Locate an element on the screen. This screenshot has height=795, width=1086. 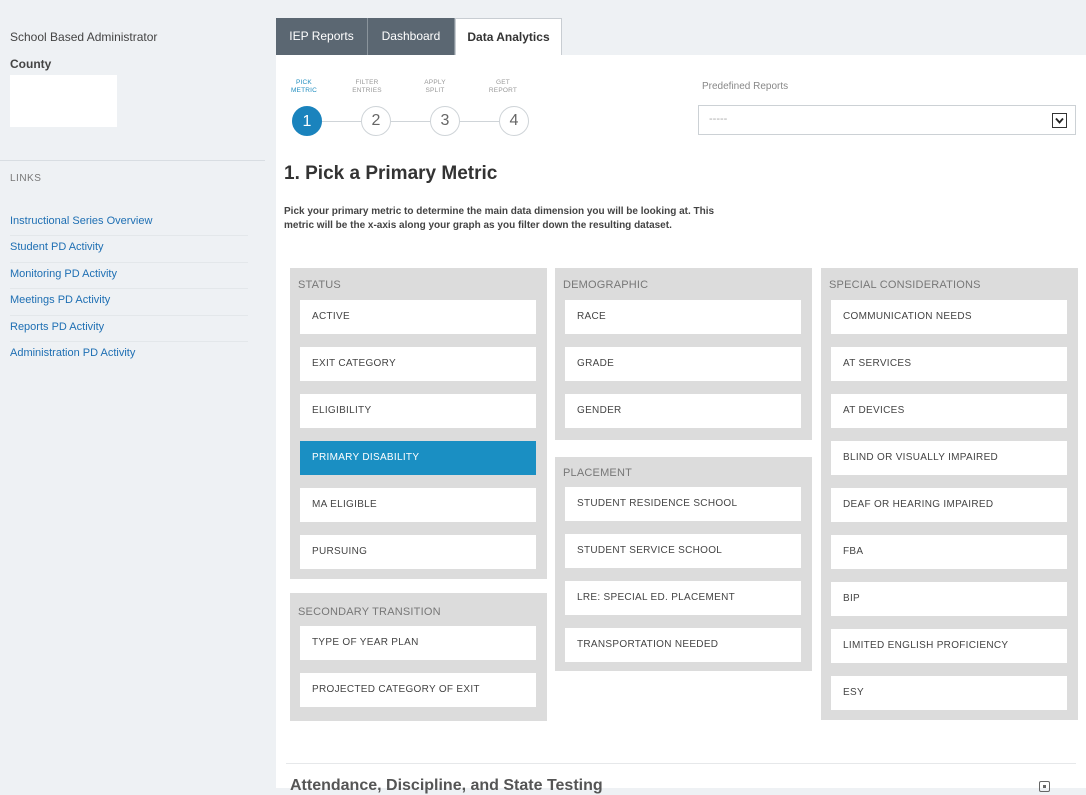
tab-data-analytics: Data Analytics is located at coordinates (508, 37).